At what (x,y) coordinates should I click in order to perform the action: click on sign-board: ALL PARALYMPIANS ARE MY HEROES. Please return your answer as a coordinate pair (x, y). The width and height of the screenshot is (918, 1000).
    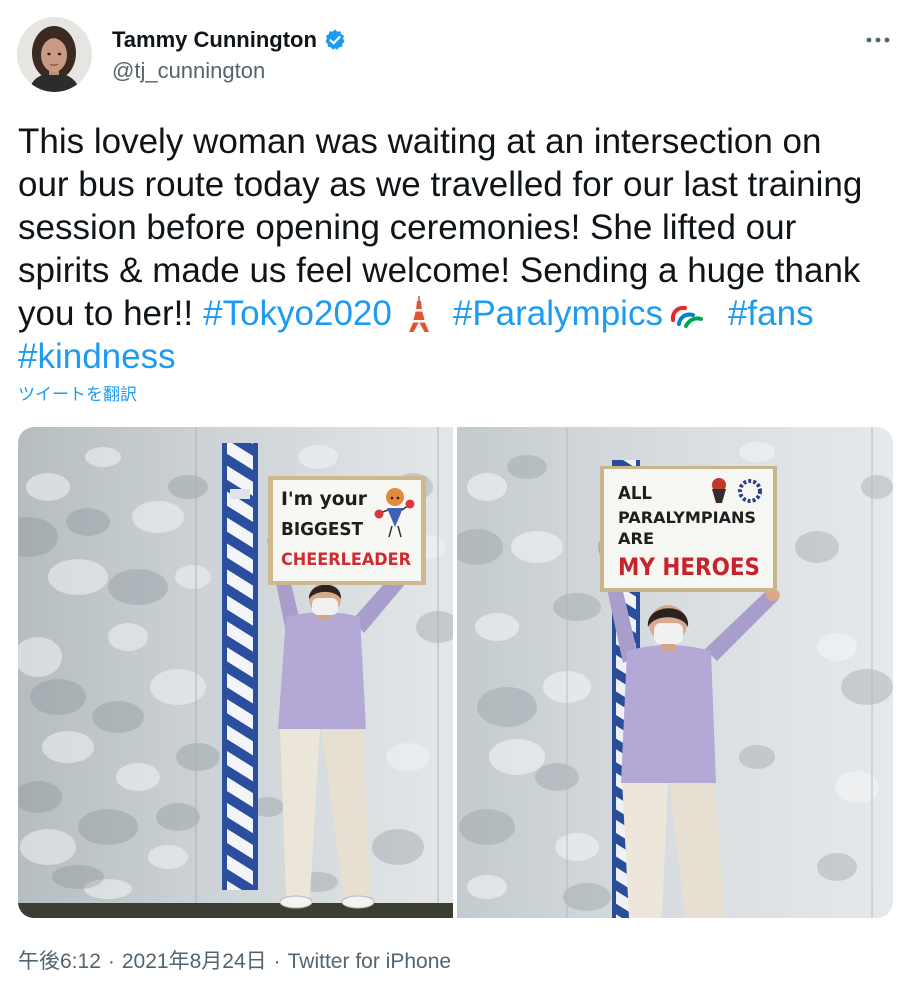
    Looking at the image, I should click on (688, 529).